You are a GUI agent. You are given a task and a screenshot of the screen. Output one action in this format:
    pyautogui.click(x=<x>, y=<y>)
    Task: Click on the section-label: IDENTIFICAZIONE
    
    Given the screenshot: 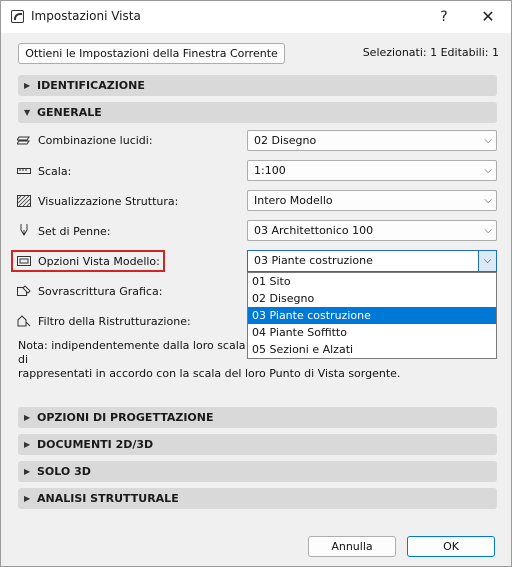 What is the action you would take?
    pyautogui.click(x=91, y=85)
    